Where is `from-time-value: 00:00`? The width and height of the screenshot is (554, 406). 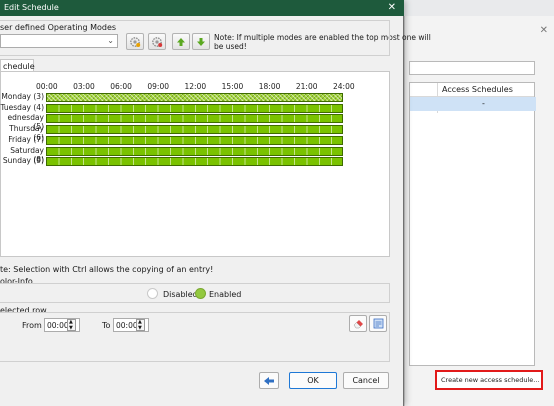
from-time-value: 00:00 is located at coordinates (58, 325).